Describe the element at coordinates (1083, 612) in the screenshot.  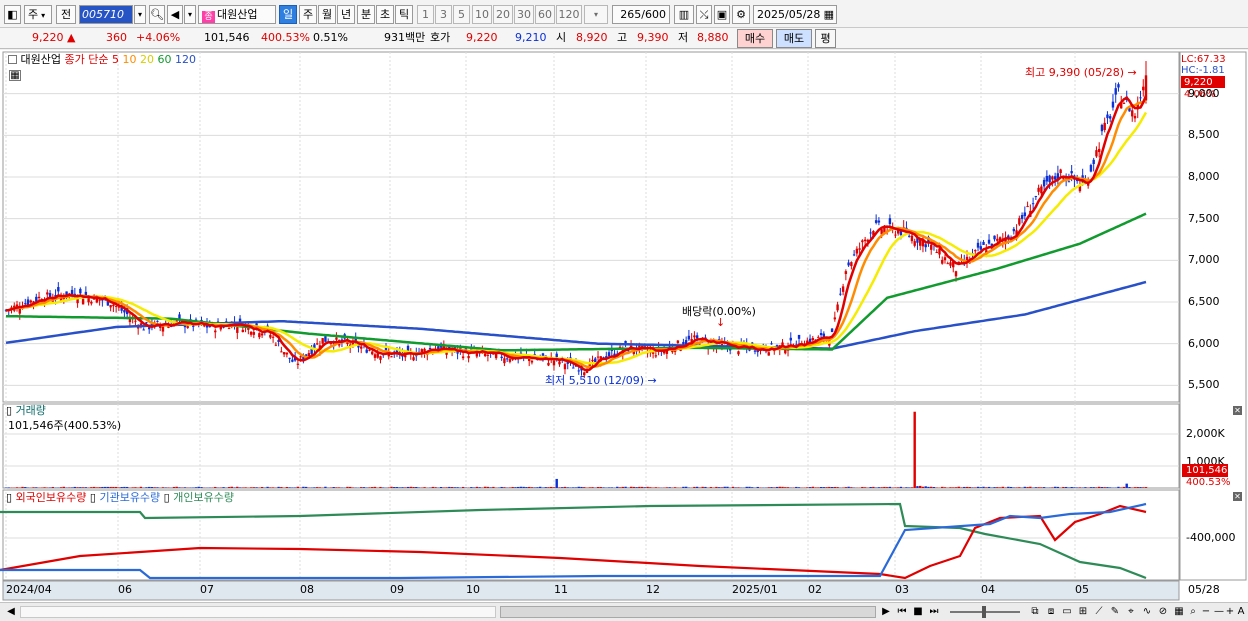
I see `indicator-icon: ⊞` at that location.